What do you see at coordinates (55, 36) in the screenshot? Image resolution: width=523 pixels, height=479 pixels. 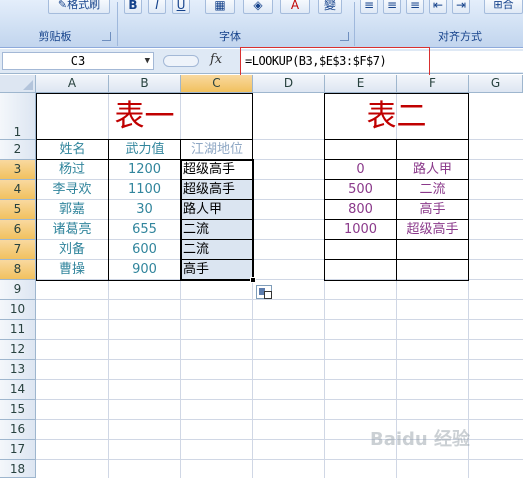 I see `clipboard-group-label: 剪贴板` at bounding box center [55, 36].